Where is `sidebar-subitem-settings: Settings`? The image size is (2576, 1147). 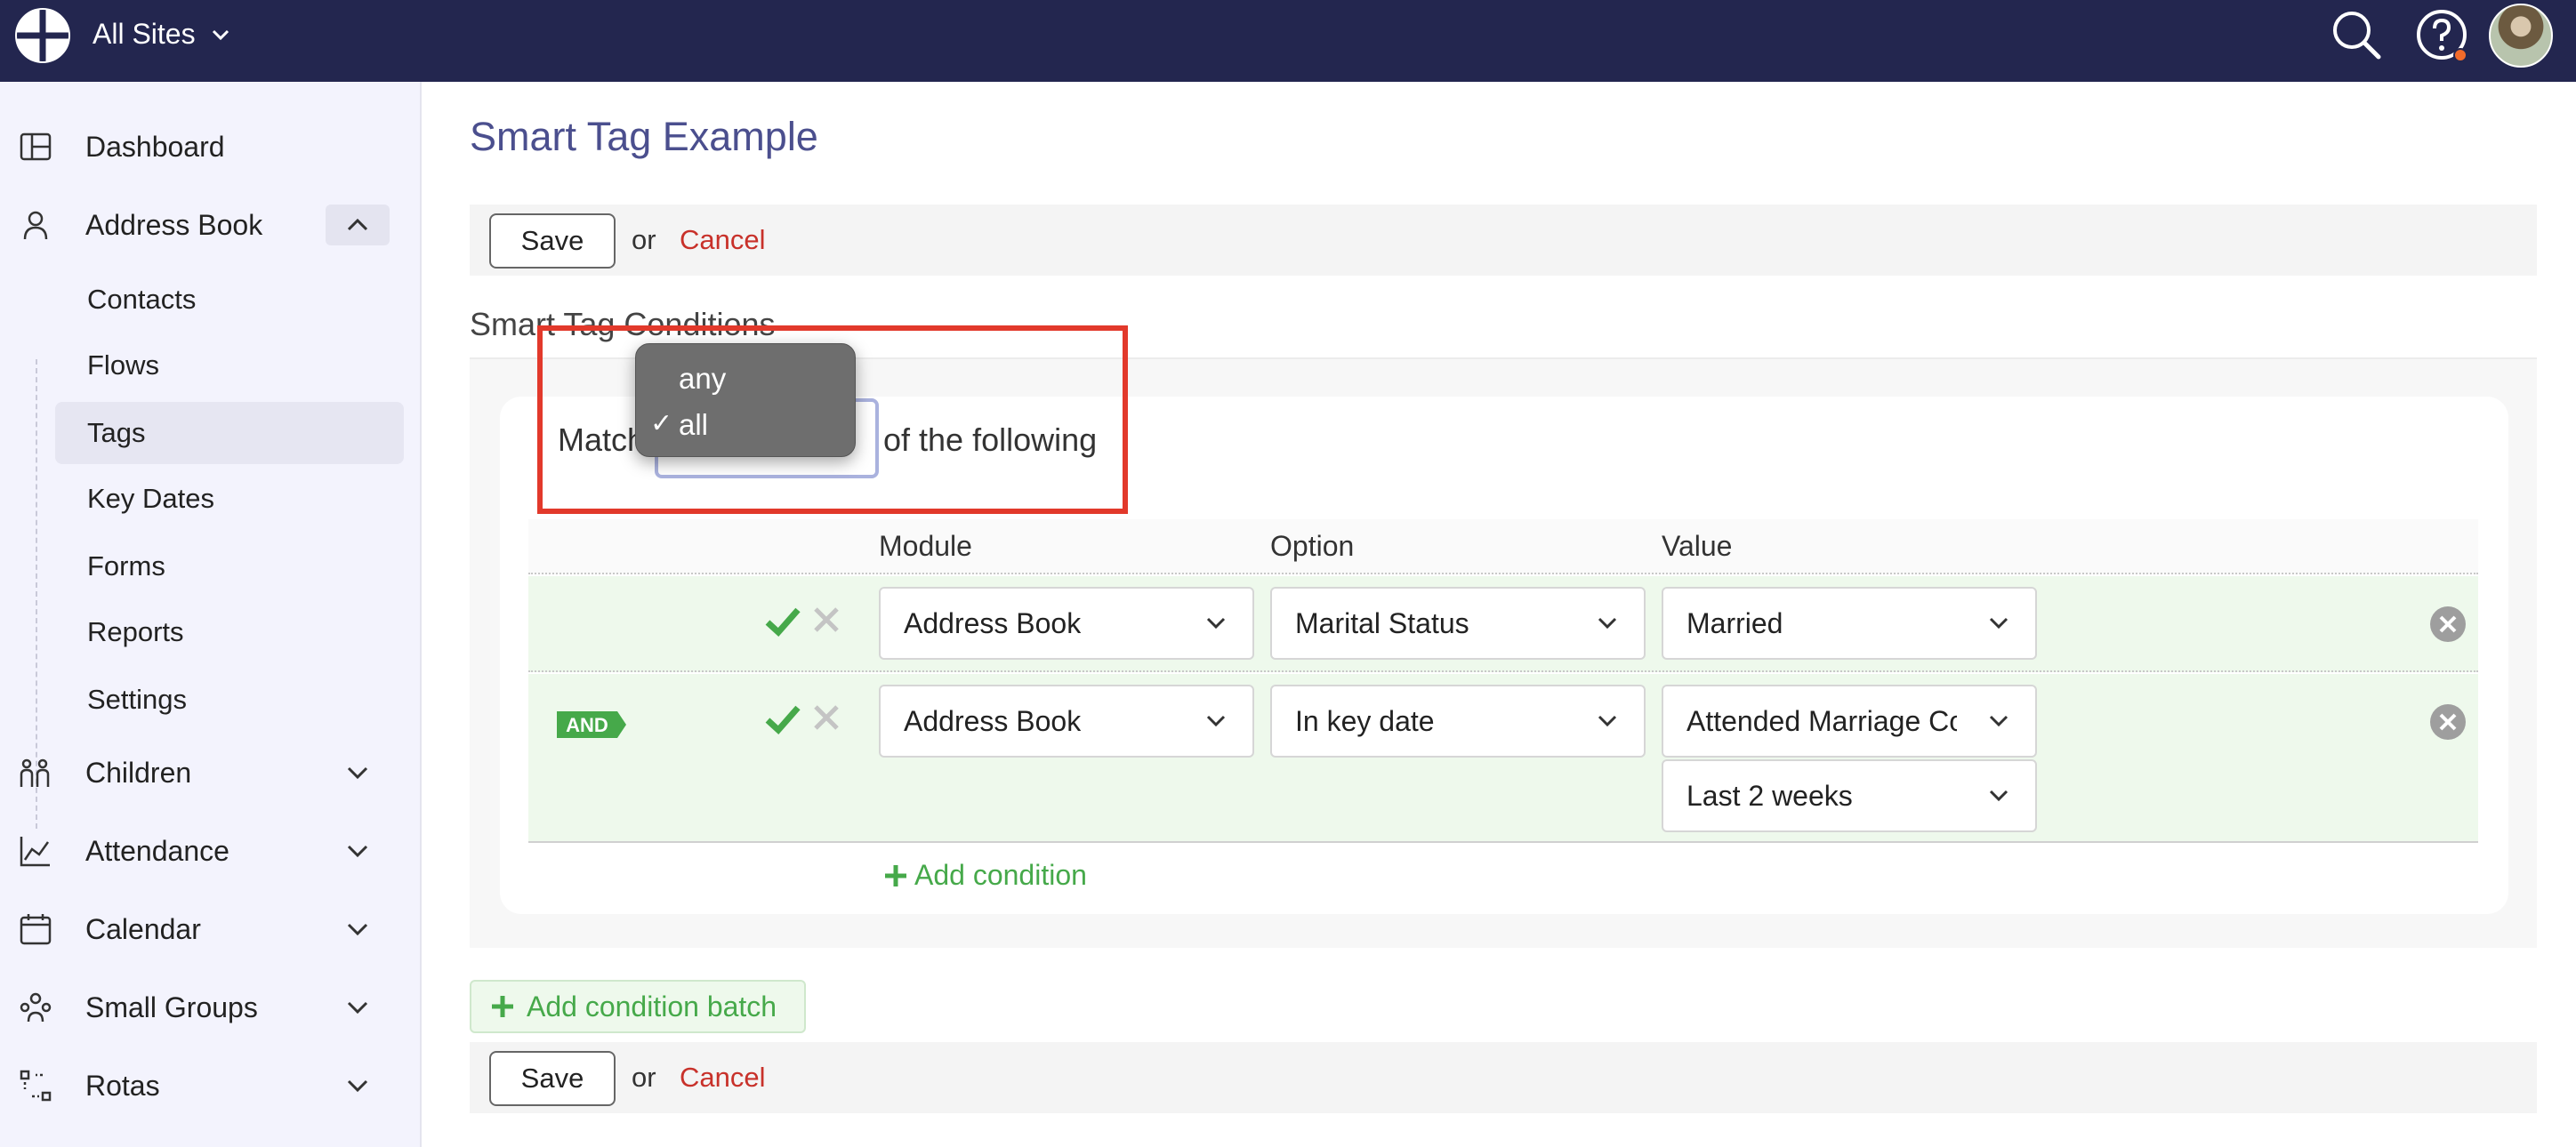
sidebar-subitem-settings: Settings is located at coordinates (229, 700).